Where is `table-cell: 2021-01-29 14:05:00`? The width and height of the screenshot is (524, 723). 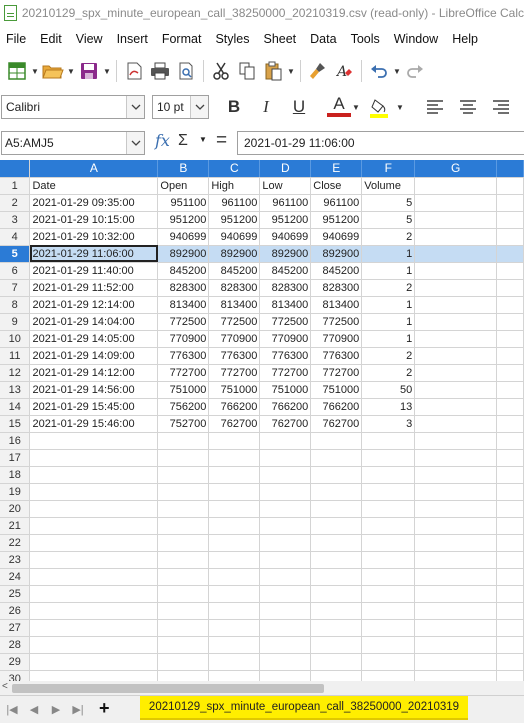 table-cell: 2021-01-29 14:05:00 is located at coordinates (94, 339).